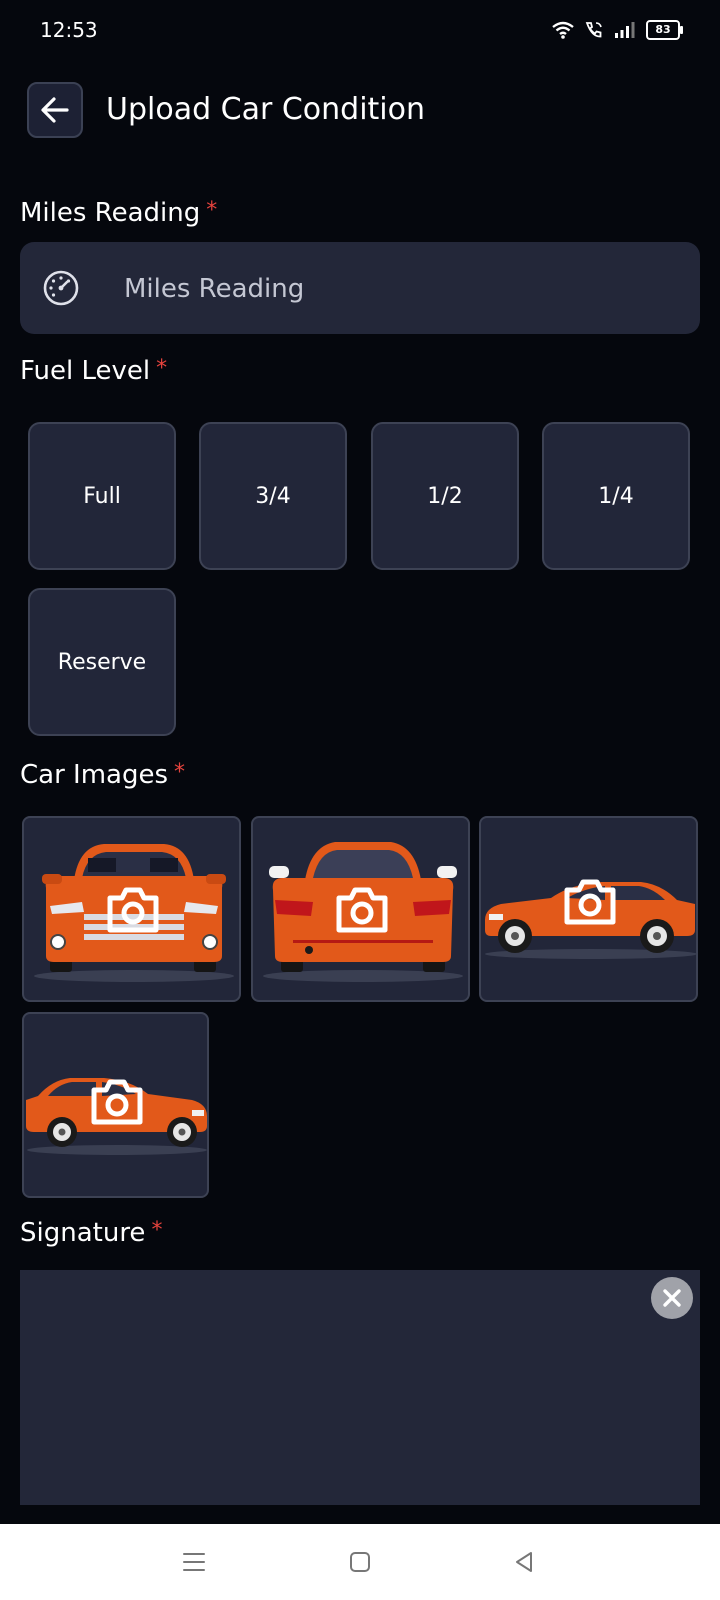 The image size is (720, 1600). I want to click on fuel-option-three-quarter: 3/4, so click(273, 496).